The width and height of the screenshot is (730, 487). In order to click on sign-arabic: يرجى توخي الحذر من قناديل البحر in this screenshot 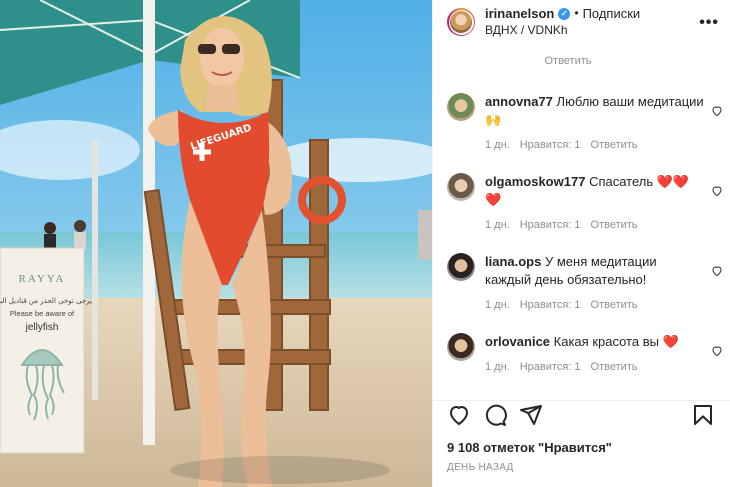, I will do `click(46, 301)`.